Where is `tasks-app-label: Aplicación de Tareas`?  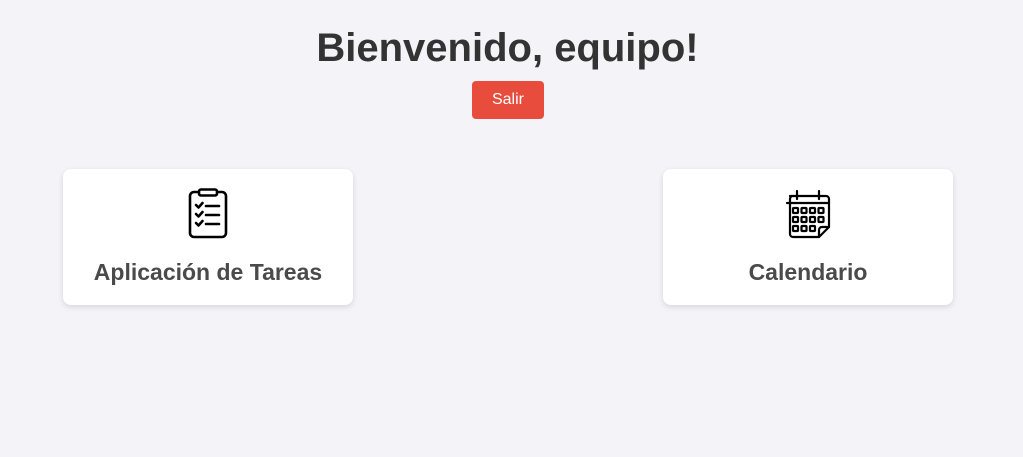
tasks-app-label: Aplicación de Tareas is located at coordinates (208, 272).